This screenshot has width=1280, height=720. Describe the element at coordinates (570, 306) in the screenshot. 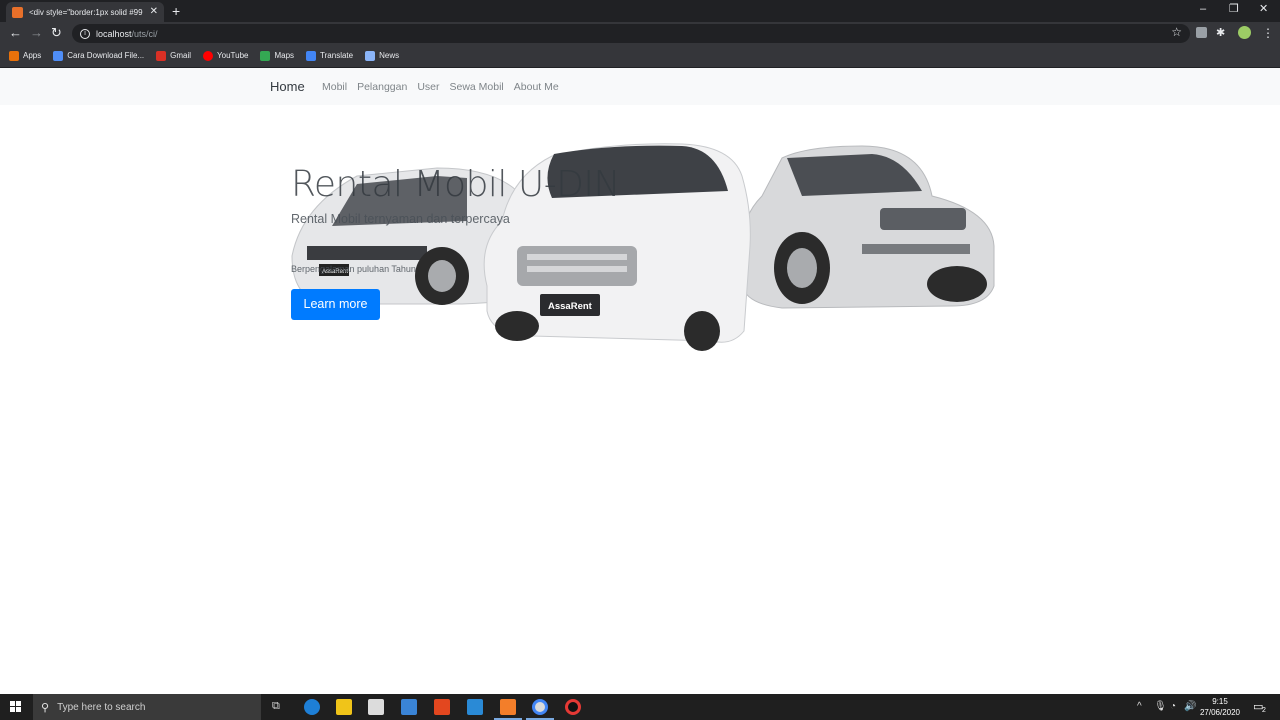

I see `plate-center: AssaRent` at that location.